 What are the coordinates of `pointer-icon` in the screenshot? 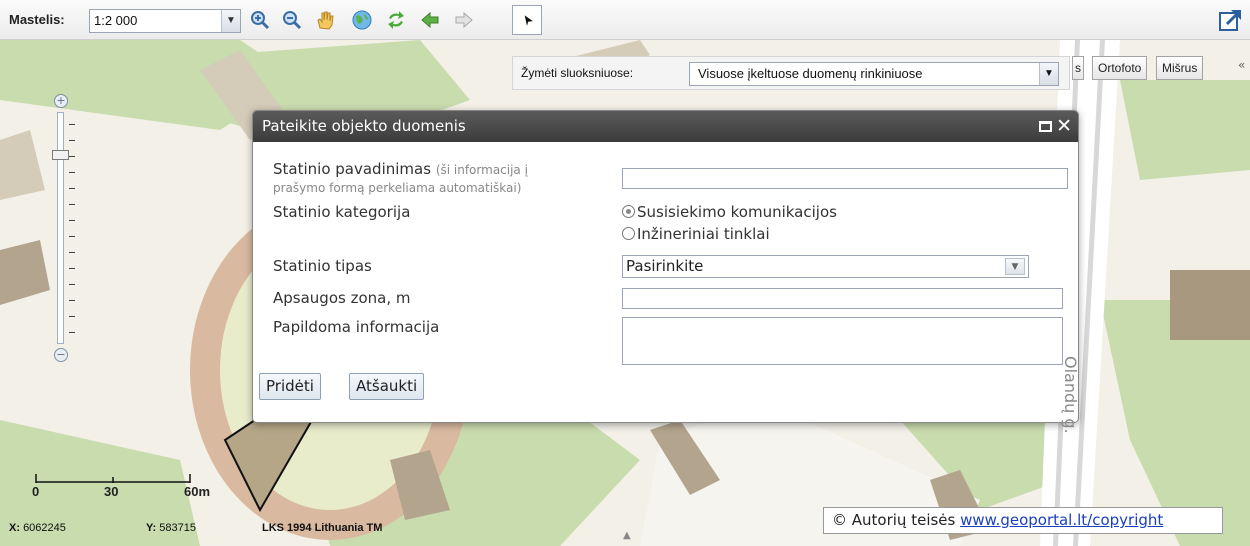 It's located at (528, 20).